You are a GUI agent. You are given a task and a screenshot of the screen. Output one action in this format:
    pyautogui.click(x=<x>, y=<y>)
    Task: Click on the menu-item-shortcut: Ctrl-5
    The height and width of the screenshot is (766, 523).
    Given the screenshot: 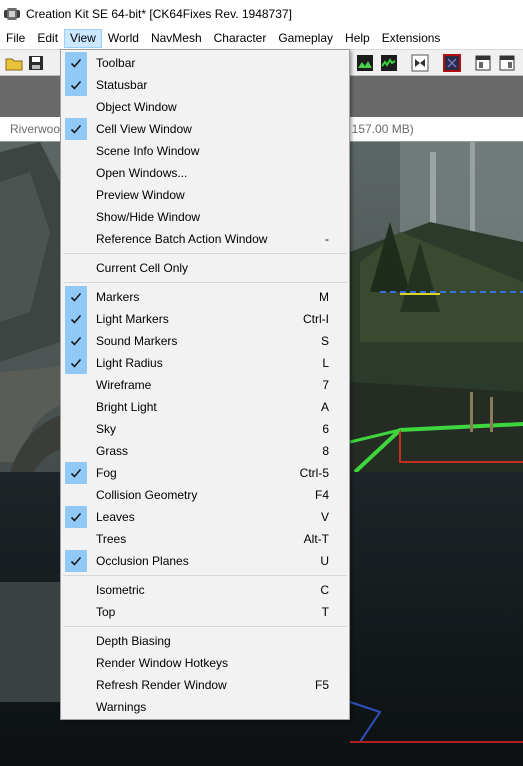 What is the action you would take?
    pyautogui.click(x=314, y=473)
    